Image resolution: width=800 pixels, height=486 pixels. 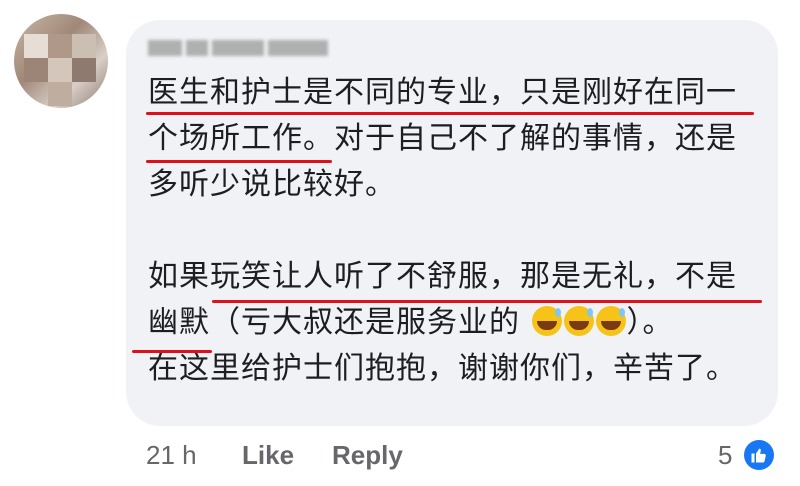 What do you see at coordinates (650, 322) in the screenshot?
I see `comment-line-6-tail: ）。` at bounding box center [650, 322].